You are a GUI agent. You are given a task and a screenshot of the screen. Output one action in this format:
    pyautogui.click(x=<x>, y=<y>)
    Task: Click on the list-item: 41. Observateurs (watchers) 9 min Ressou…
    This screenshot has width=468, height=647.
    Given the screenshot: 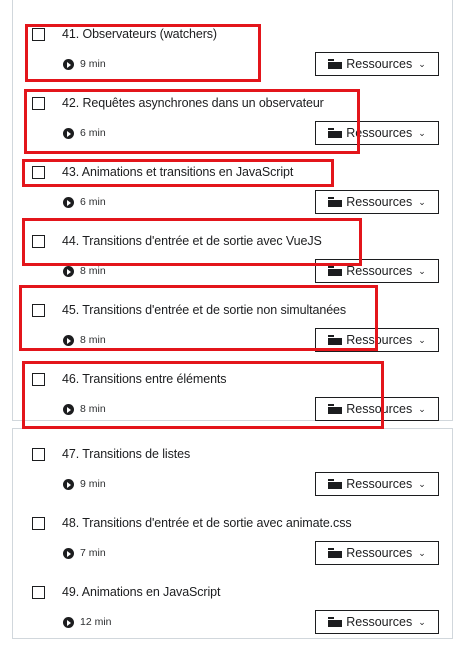 What is the action you would take?
    pyautogui.click(x=232, y=38)
    